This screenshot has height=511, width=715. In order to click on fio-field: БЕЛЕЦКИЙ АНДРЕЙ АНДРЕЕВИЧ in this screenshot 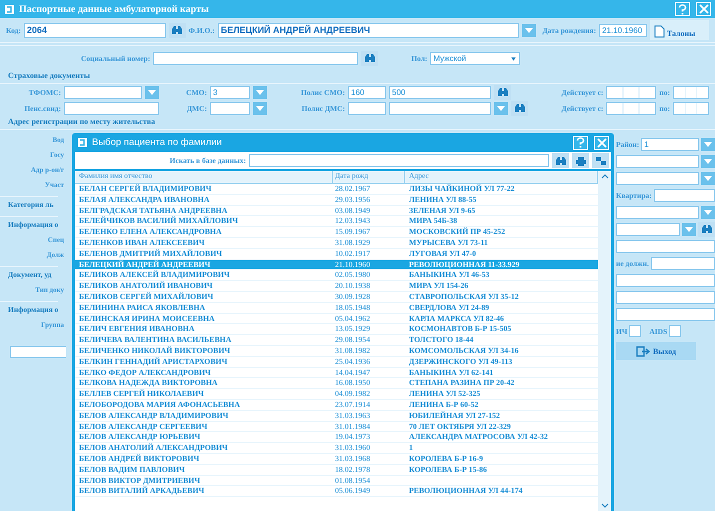, I will do `click(369, 30)`.